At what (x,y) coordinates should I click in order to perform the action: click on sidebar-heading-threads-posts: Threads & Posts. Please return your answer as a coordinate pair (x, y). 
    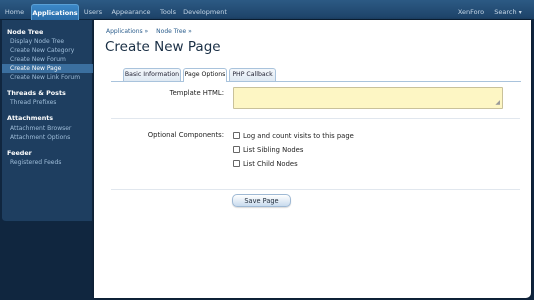
    Looking at the image, I should click on (36, 93).